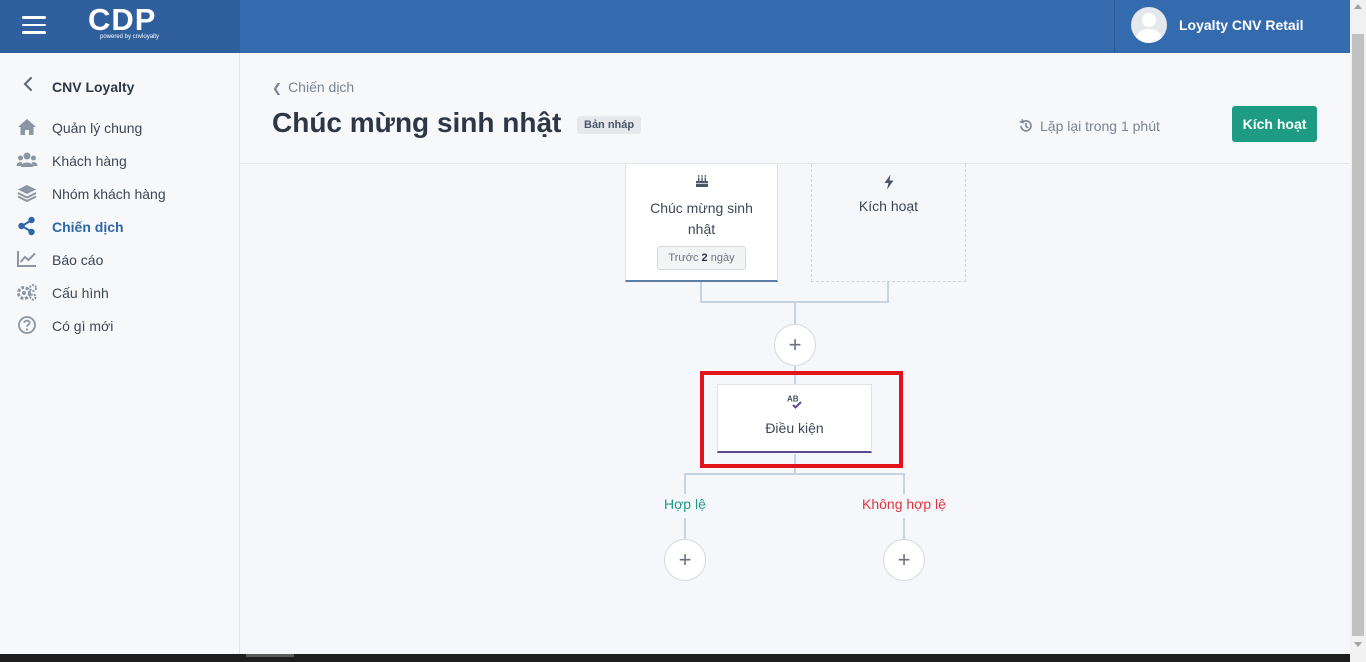 Image resolution: width=1366 pixels, height=662 pixels. I want to click on layers-icon, so click(27, 194).